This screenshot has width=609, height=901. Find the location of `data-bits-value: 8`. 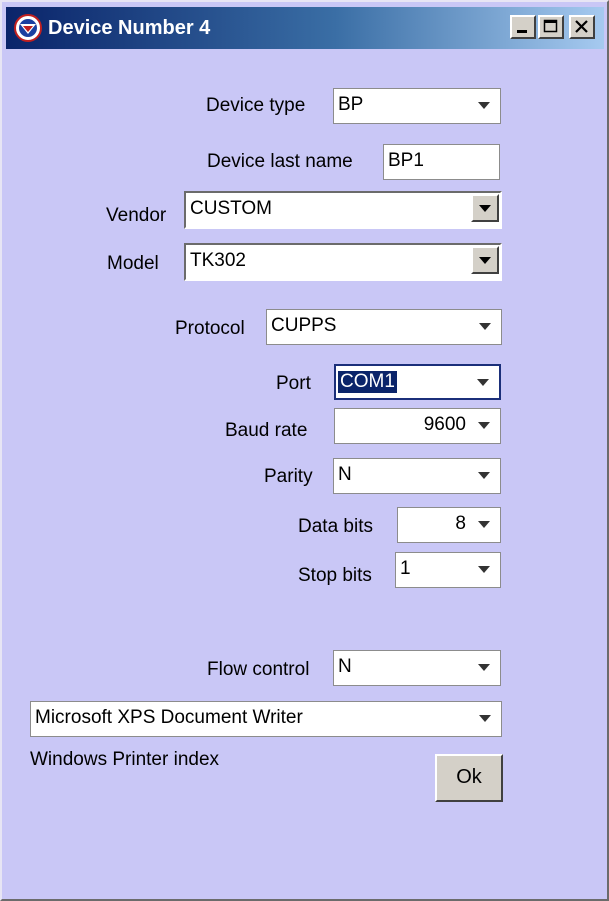

data-bits-value: 8 is located at coordinates (460, 523).